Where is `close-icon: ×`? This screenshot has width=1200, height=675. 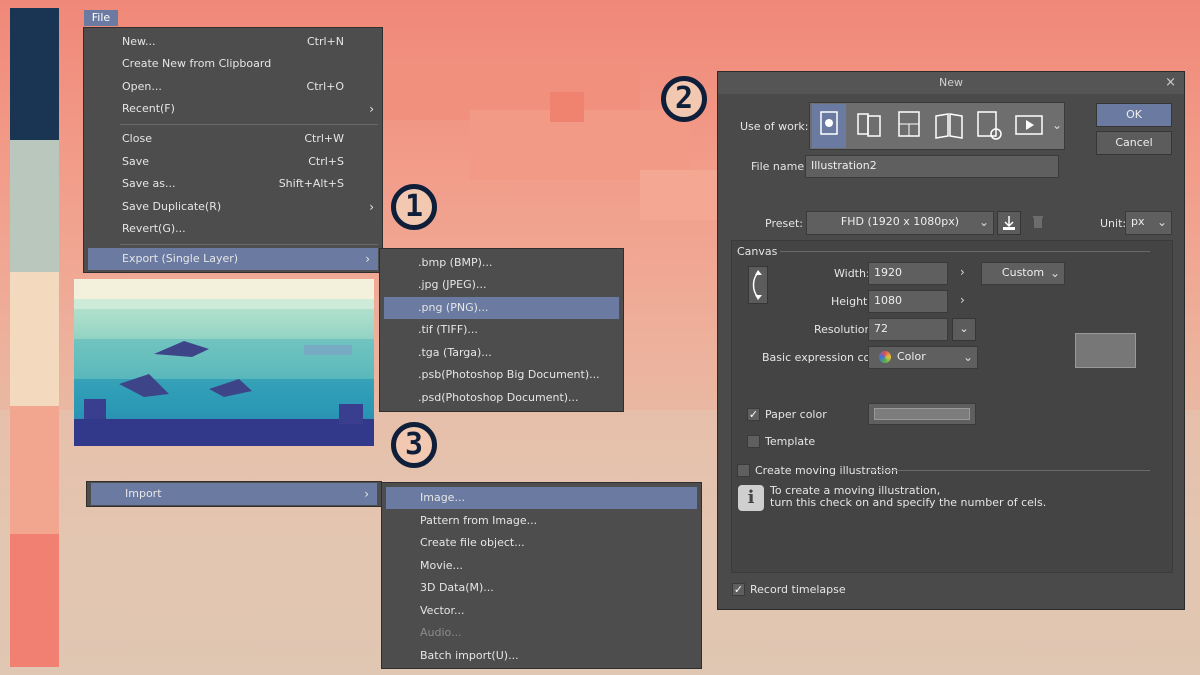
close-icon: × is located at coordinates (1170, 83).